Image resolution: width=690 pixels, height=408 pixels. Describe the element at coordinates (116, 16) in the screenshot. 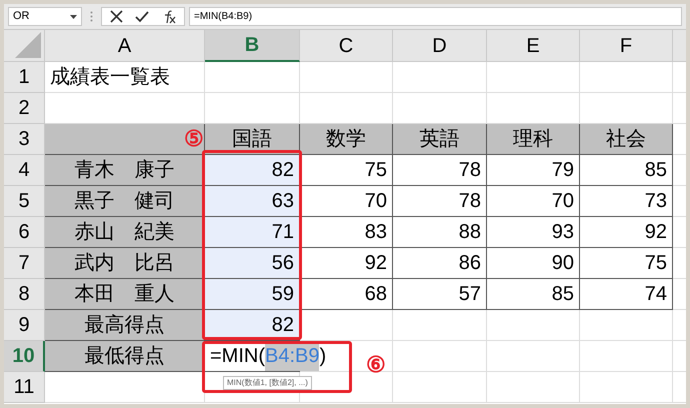

I see `cancel-icon` at that location.